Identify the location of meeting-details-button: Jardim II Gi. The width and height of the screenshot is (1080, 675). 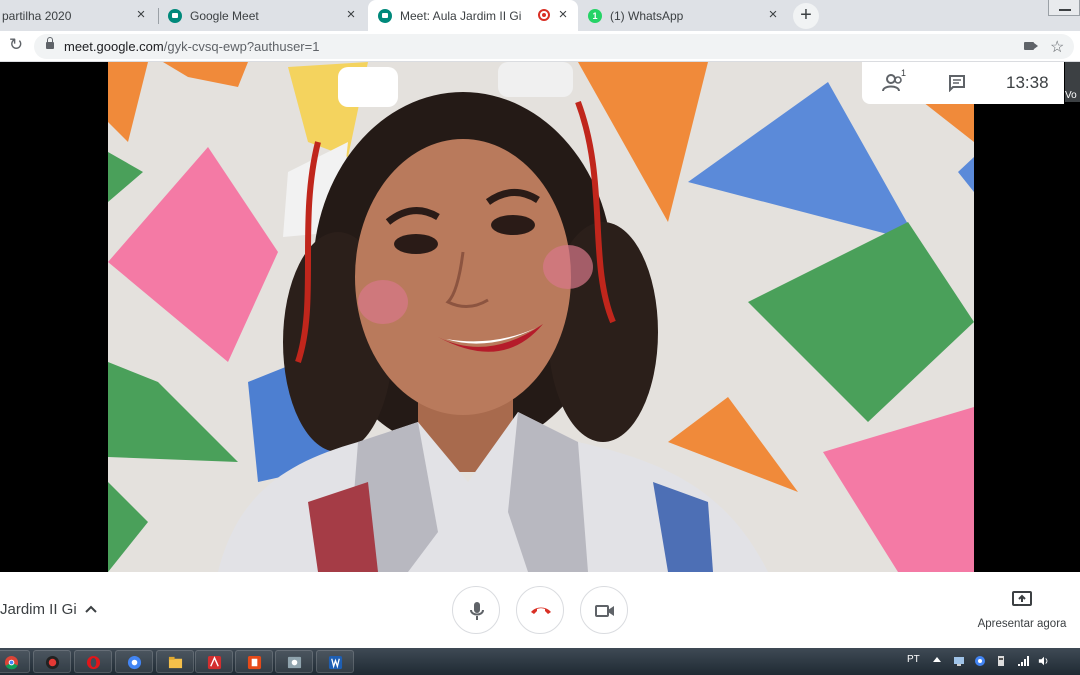
(38, 609).